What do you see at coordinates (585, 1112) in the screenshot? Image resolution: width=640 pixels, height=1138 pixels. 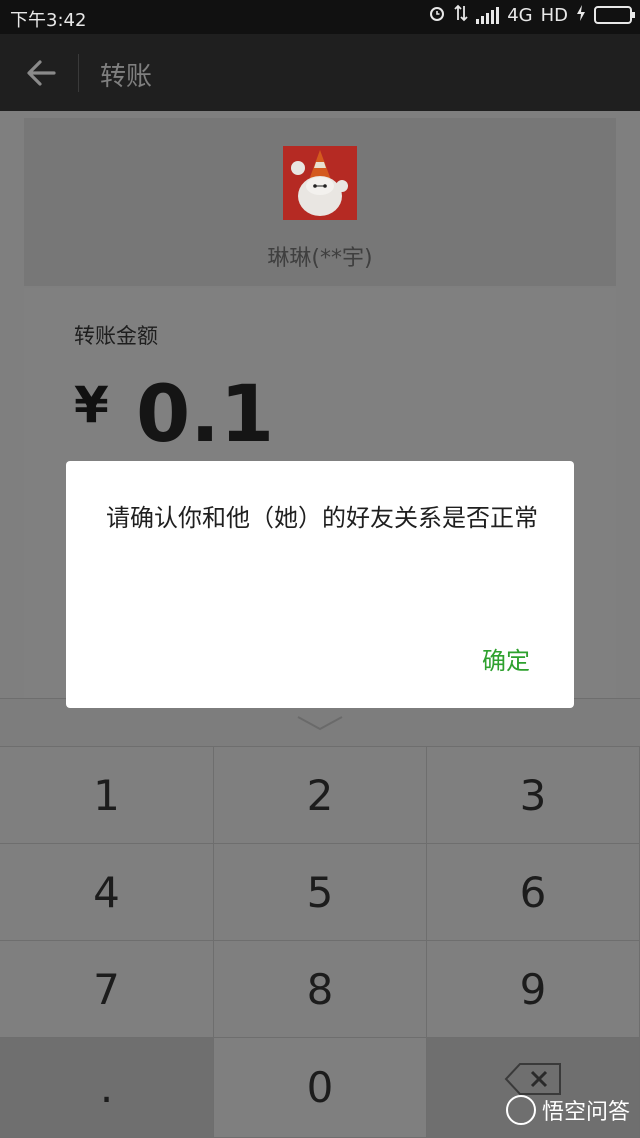 I see `watermark-text: 悟空问答` at bounding box center [585, 1112].